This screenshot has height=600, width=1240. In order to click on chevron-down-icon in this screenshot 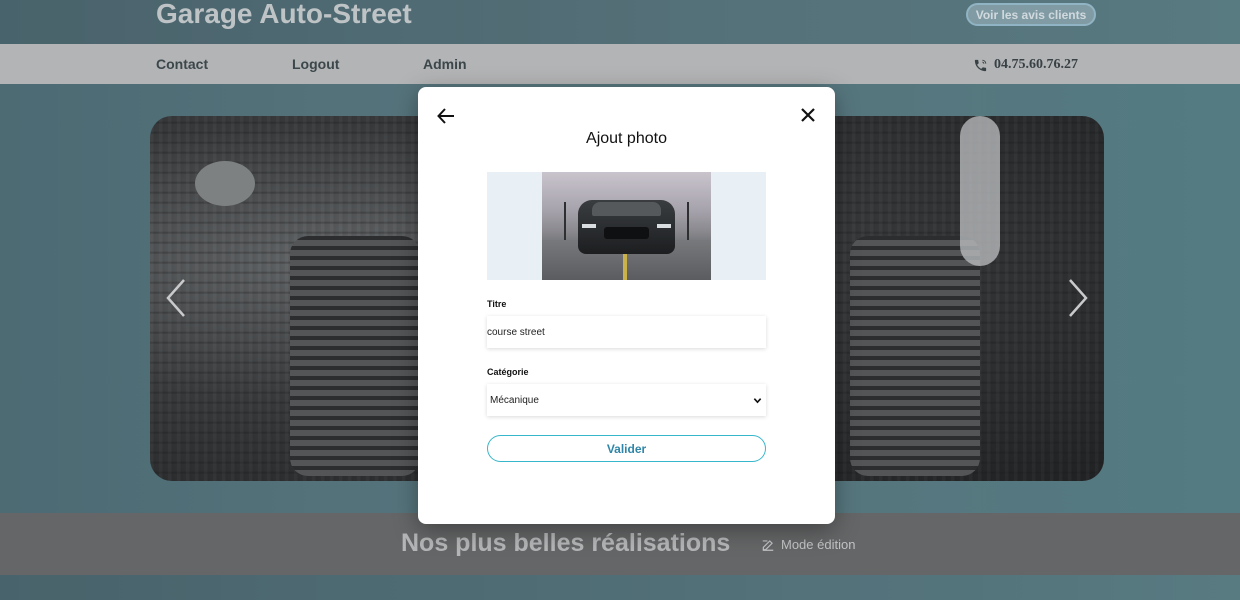, I will do `click(757, 400)`.